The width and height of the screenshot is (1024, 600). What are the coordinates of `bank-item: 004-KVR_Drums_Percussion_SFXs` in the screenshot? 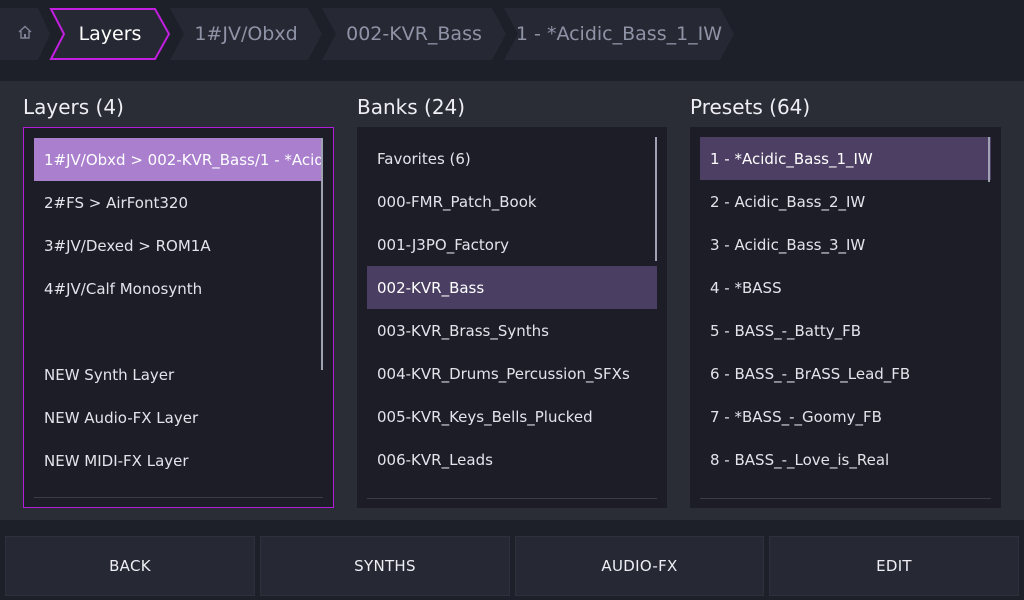 It's located at (512, 373).